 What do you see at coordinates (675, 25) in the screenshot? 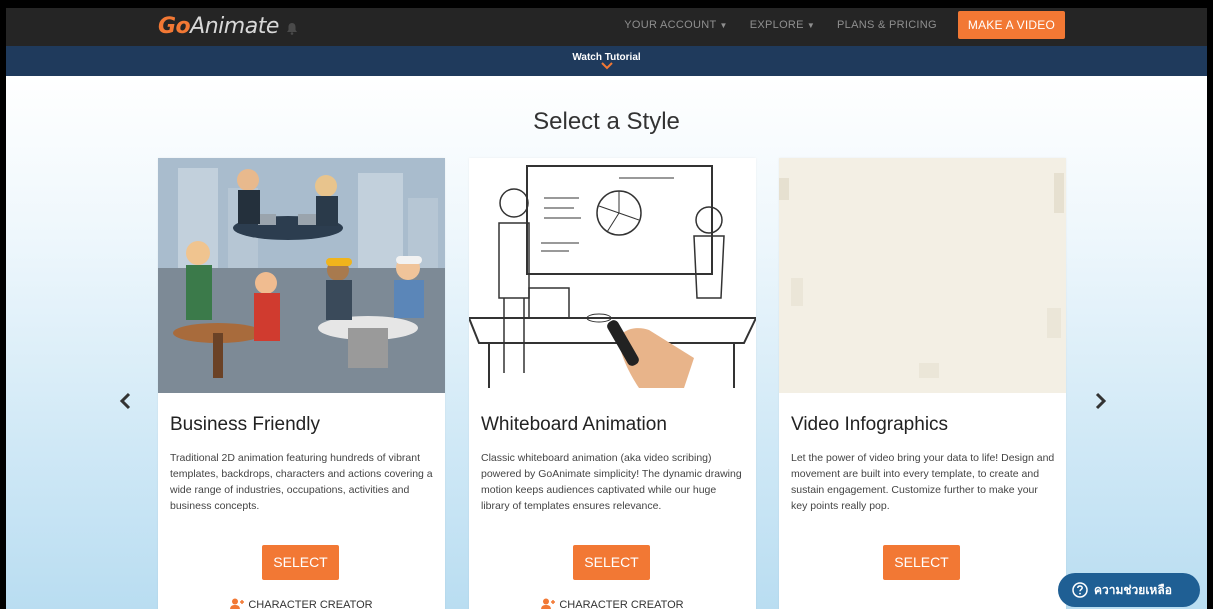
I see `nav-your-account: YOUR ACCOUNT ▼` at bounding box center [675, 25].